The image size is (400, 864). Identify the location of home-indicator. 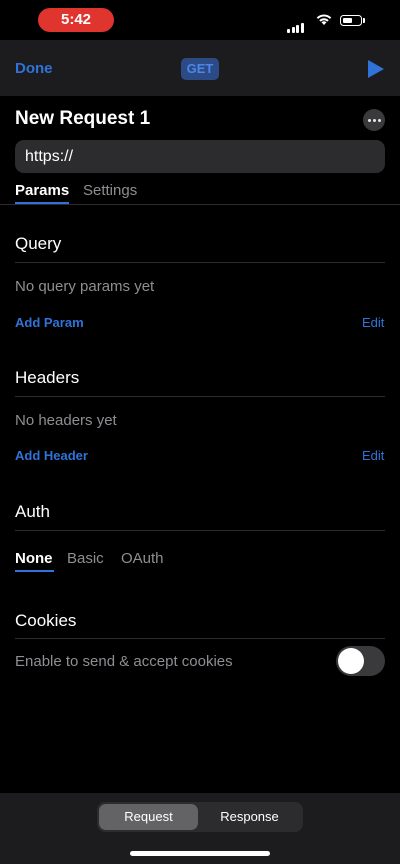
(200, 853).